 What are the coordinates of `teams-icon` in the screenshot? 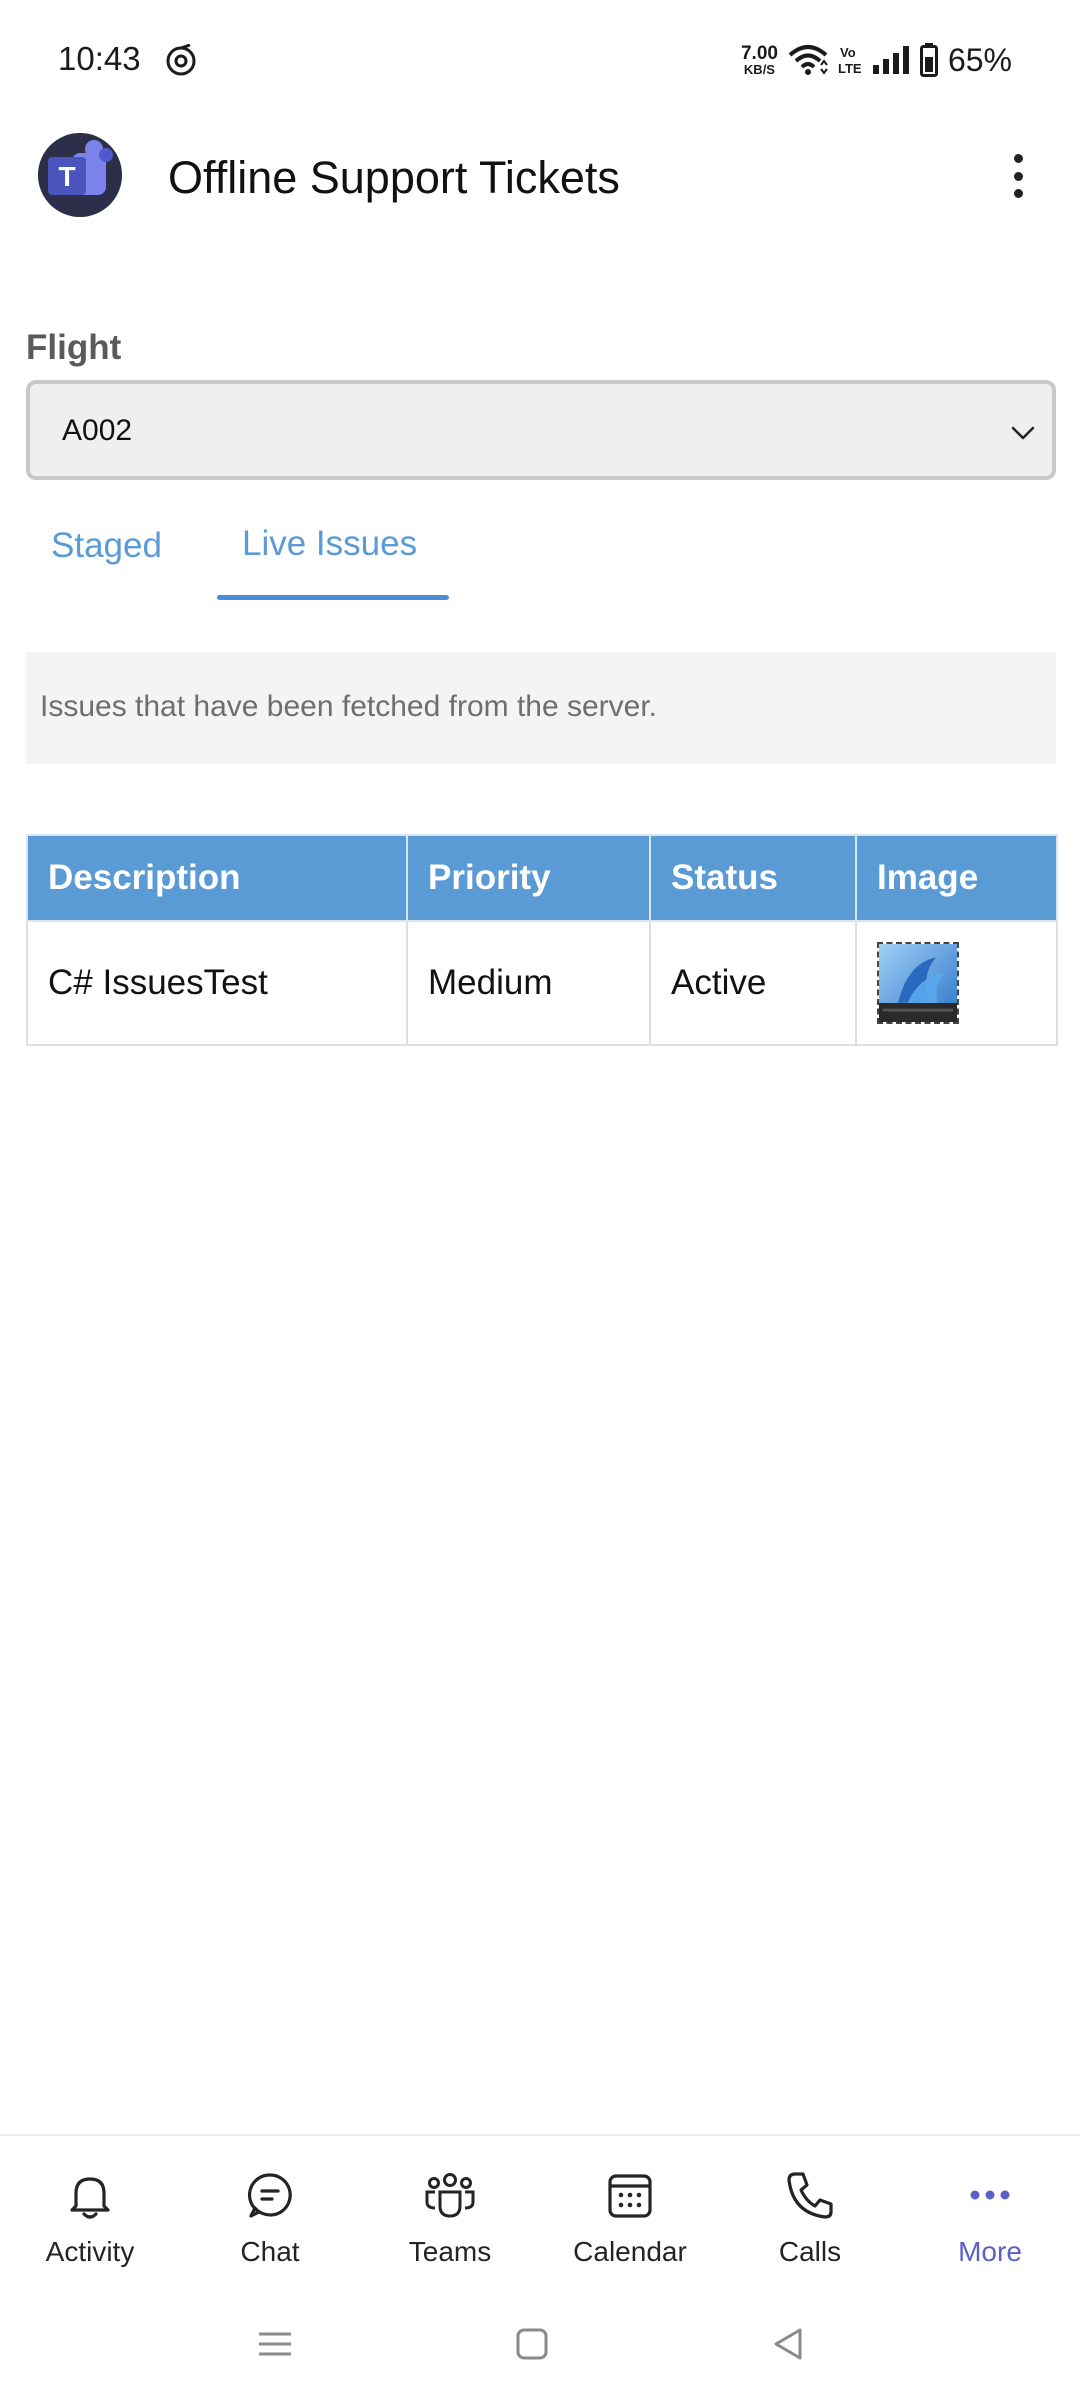 It's located at (450, 2195).